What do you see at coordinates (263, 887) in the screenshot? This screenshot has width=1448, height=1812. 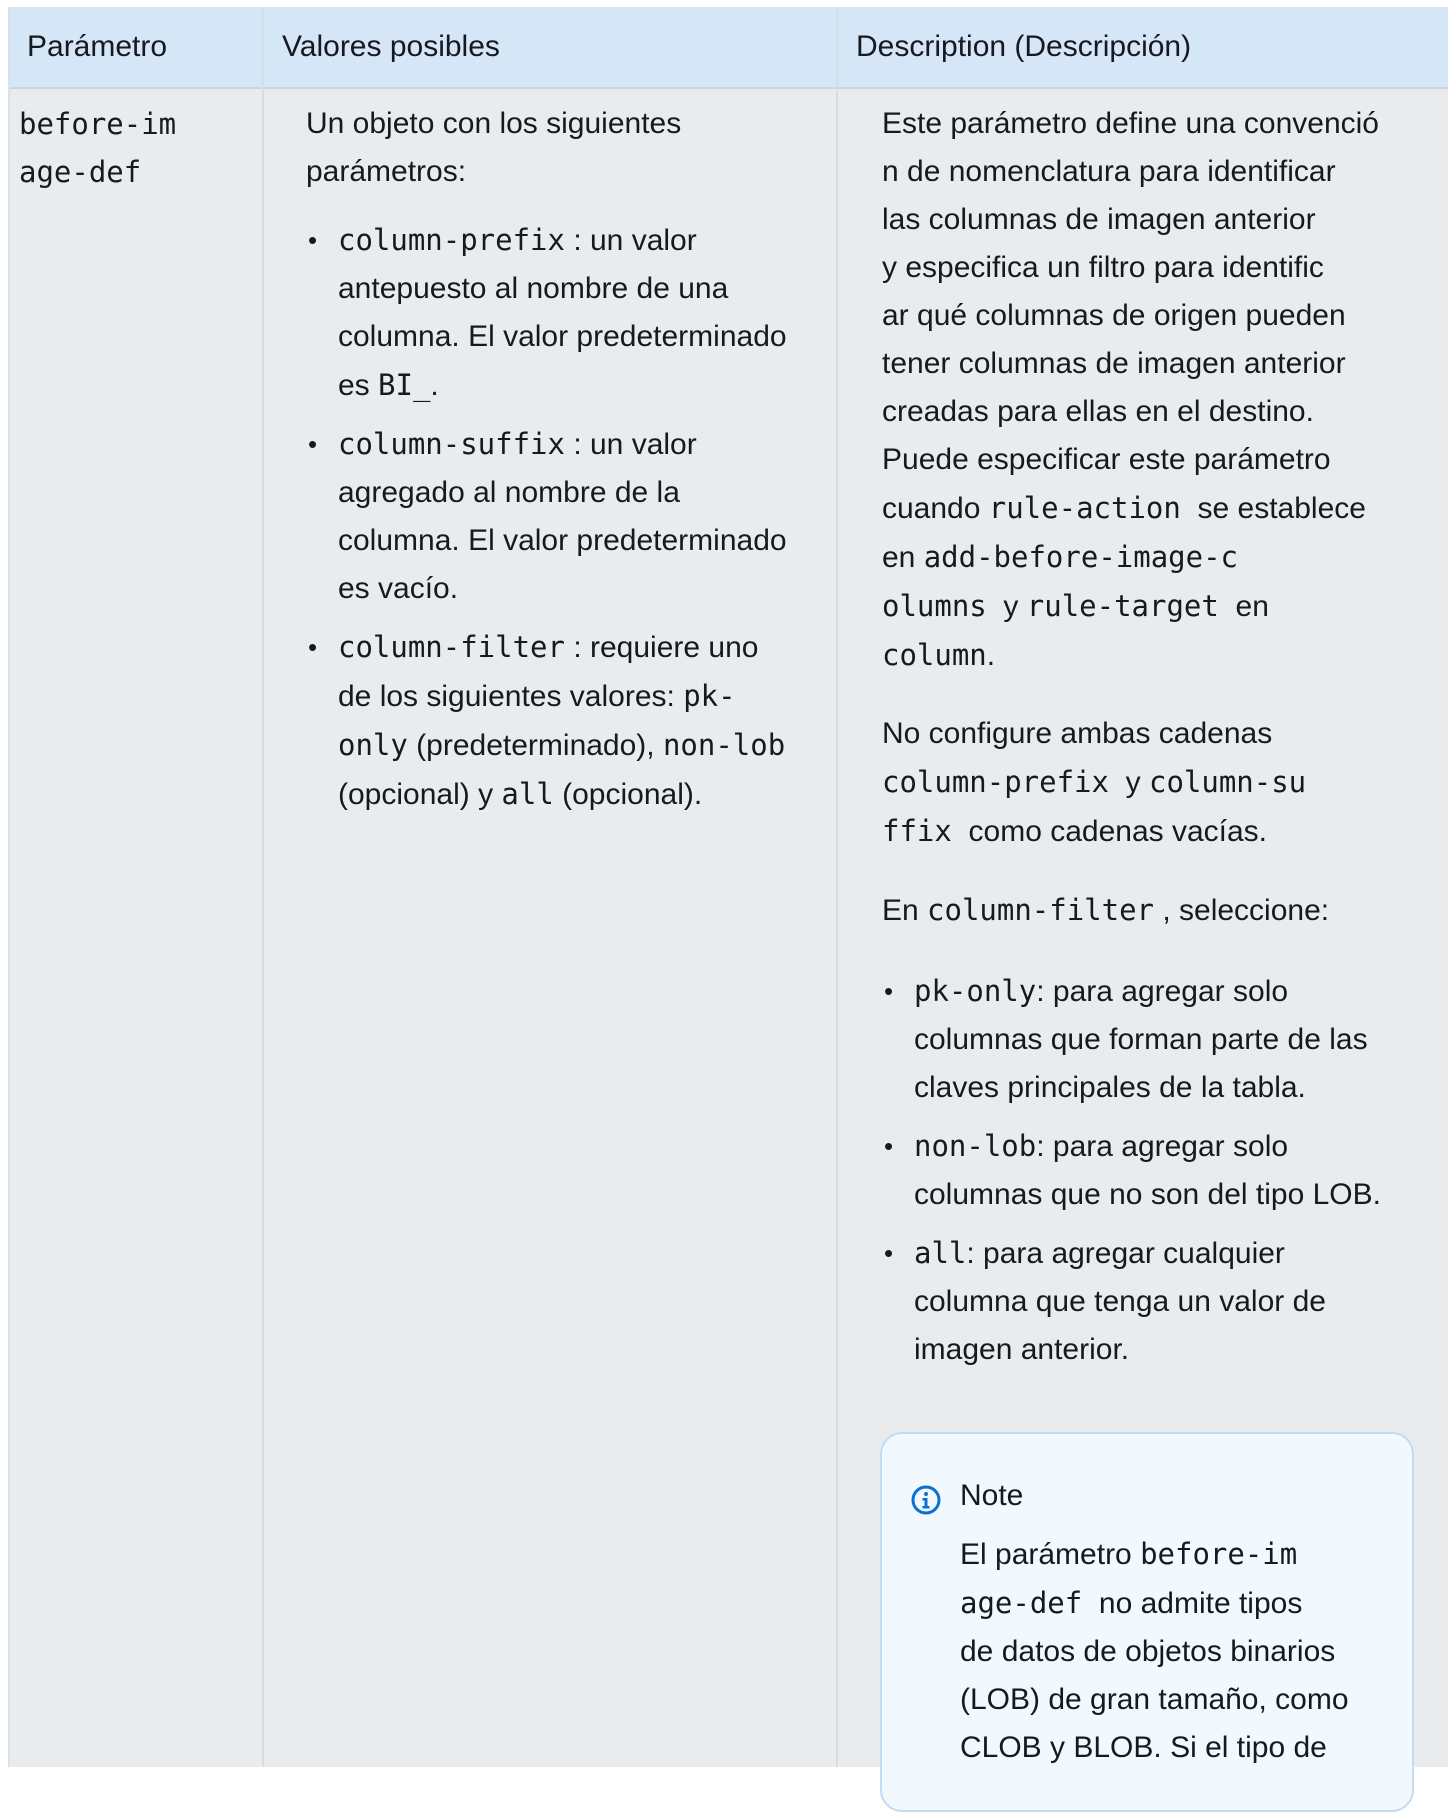 I see `column-divider` at bounding box center [263, 887].